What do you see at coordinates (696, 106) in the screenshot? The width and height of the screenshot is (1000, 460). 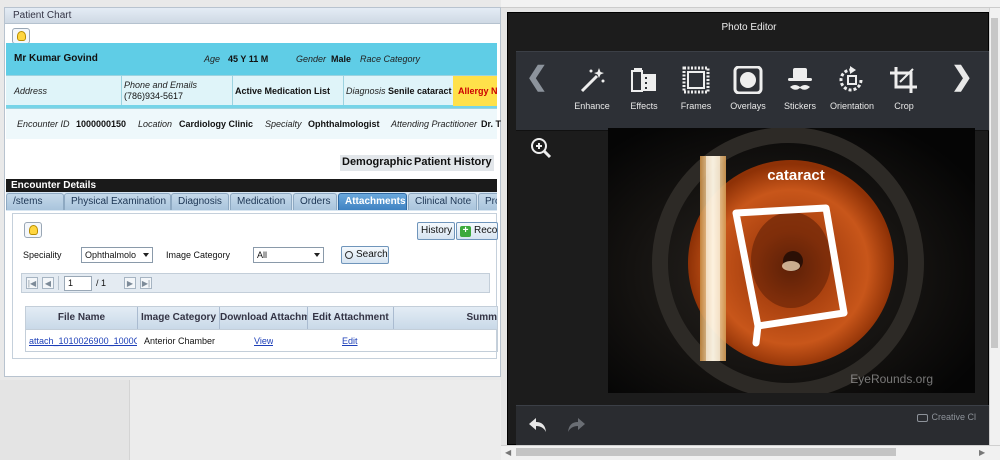 I see `tool-frames-label: Frames` at bounding box center [696, 106].